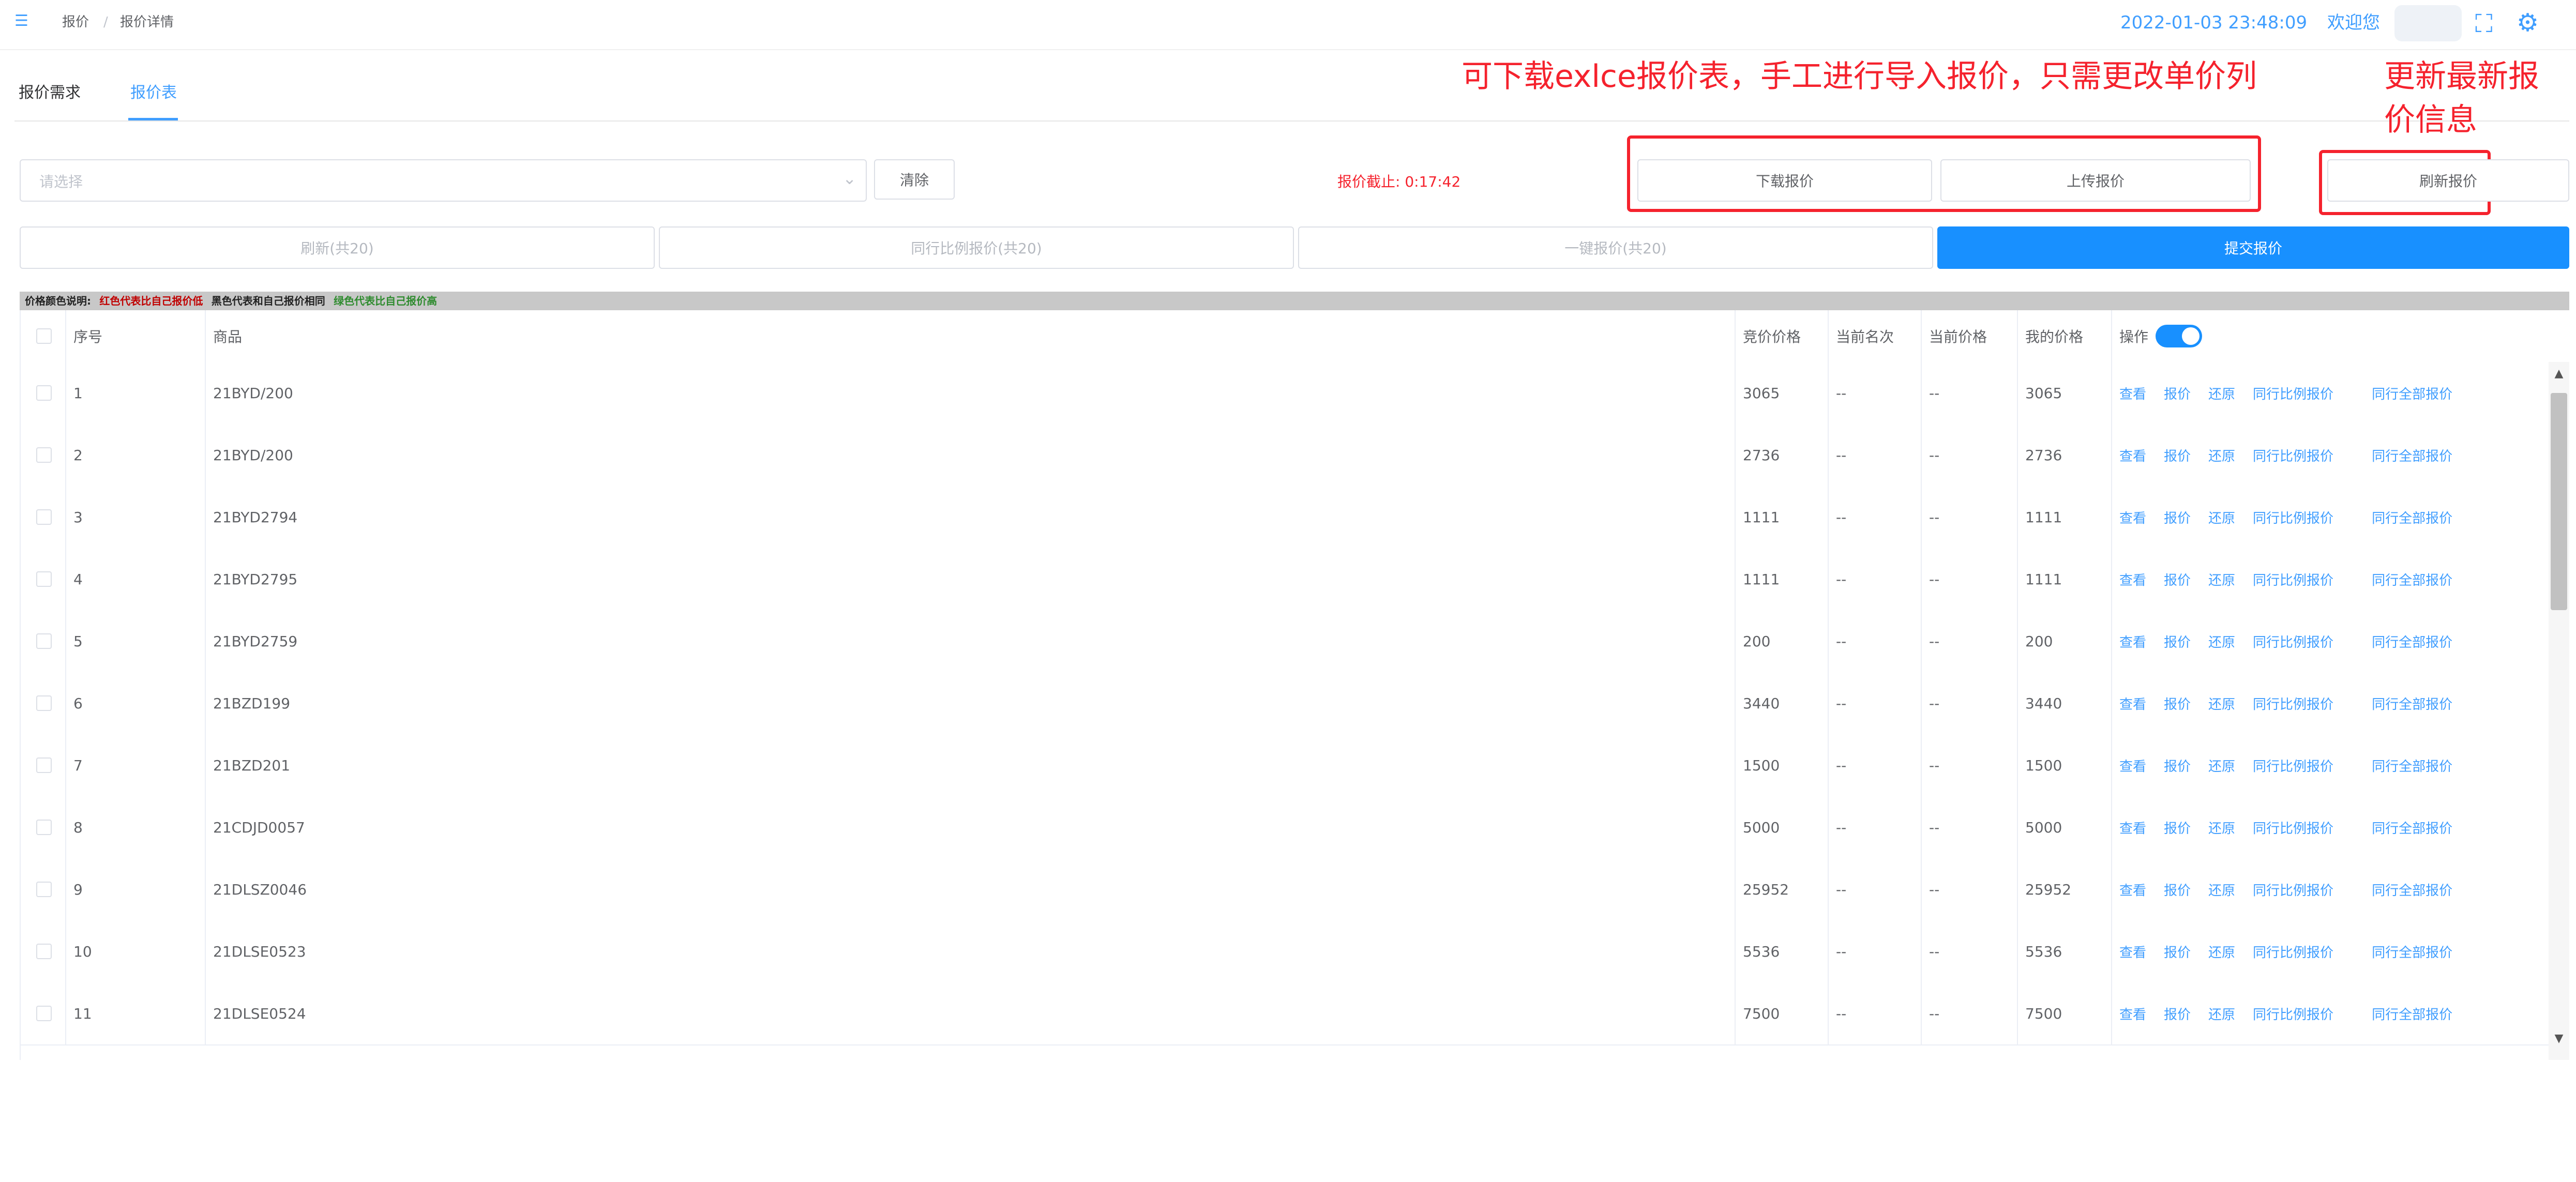  Describe the element at coordinates (44, 336) in the screenshot. I see `select-all-checkbox` at that location.